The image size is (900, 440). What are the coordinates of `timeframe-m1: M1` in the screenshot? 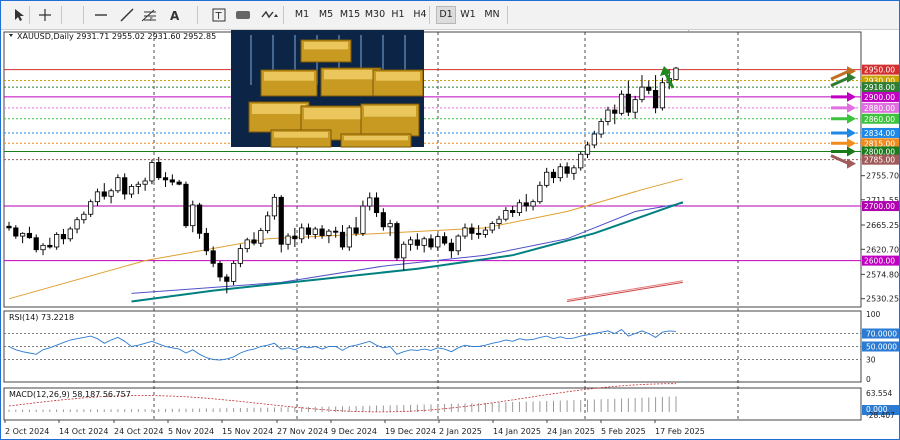 It's located at (302, 15).